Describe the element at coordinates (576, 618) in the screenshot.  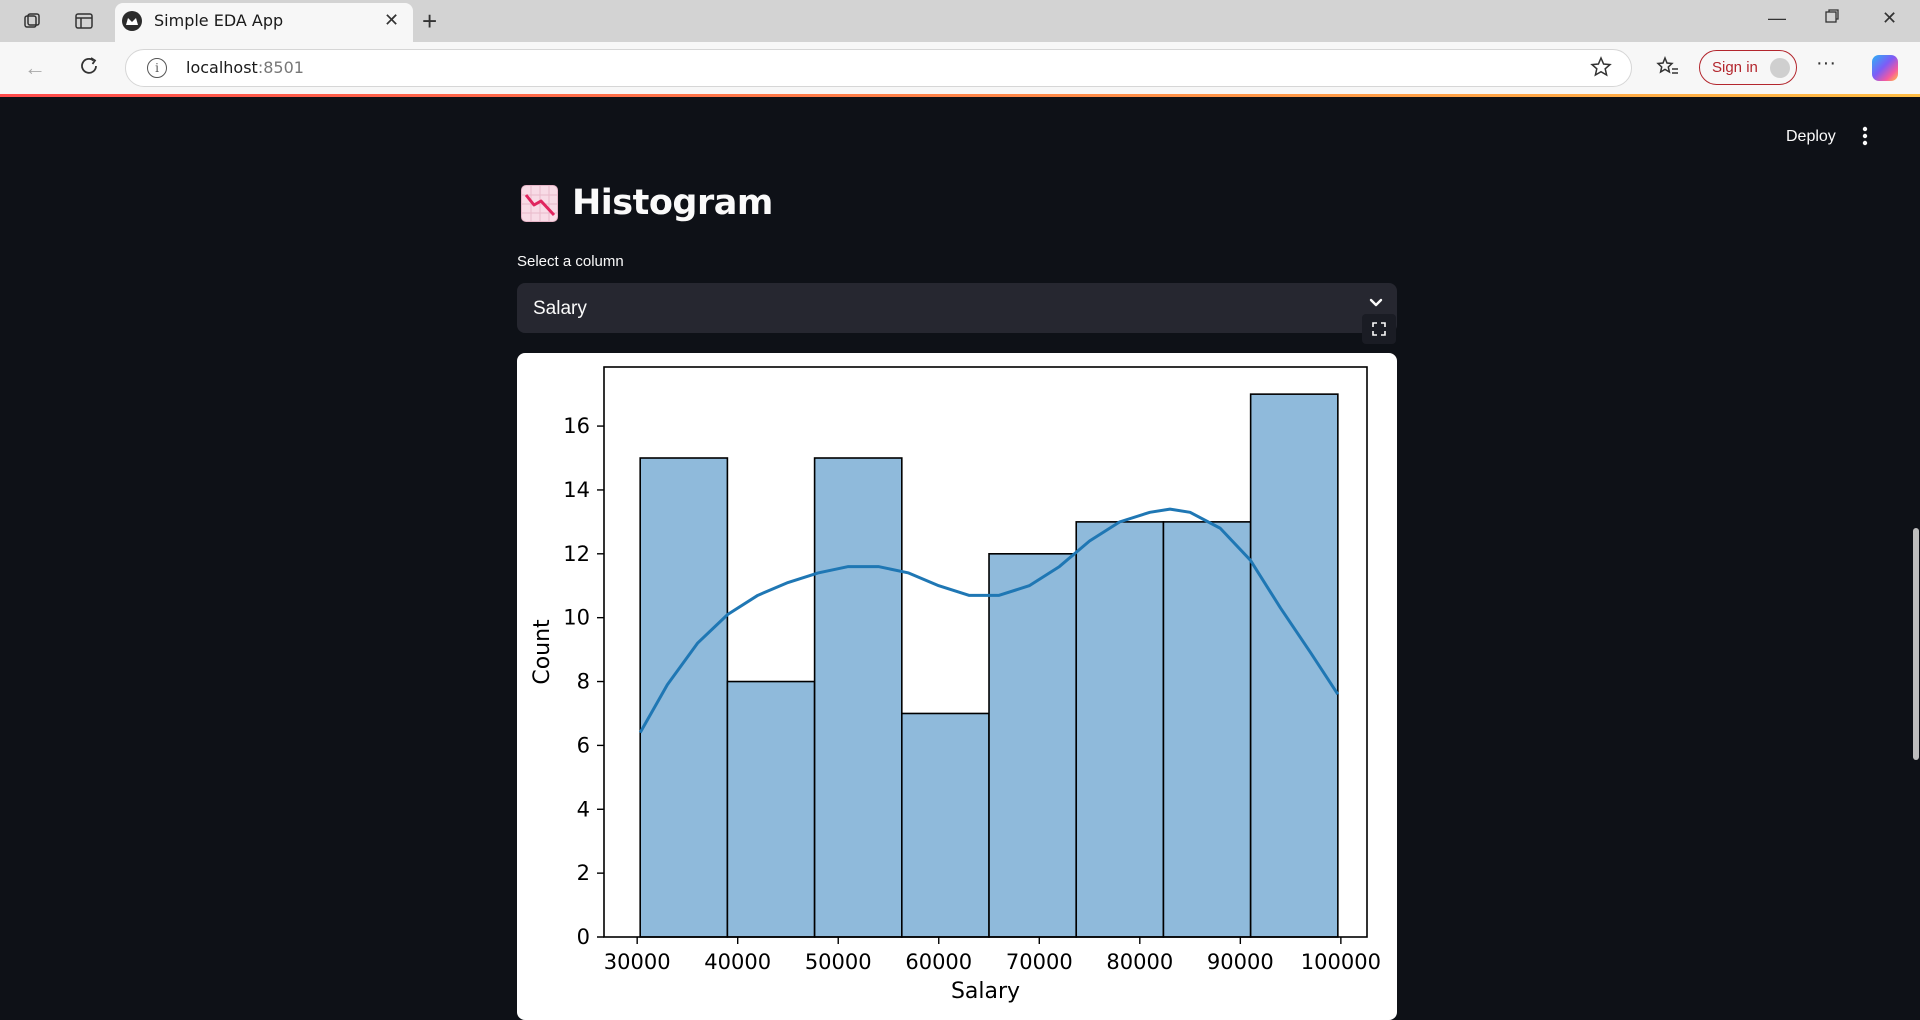
I see `y-tick-label: 10` at that location.